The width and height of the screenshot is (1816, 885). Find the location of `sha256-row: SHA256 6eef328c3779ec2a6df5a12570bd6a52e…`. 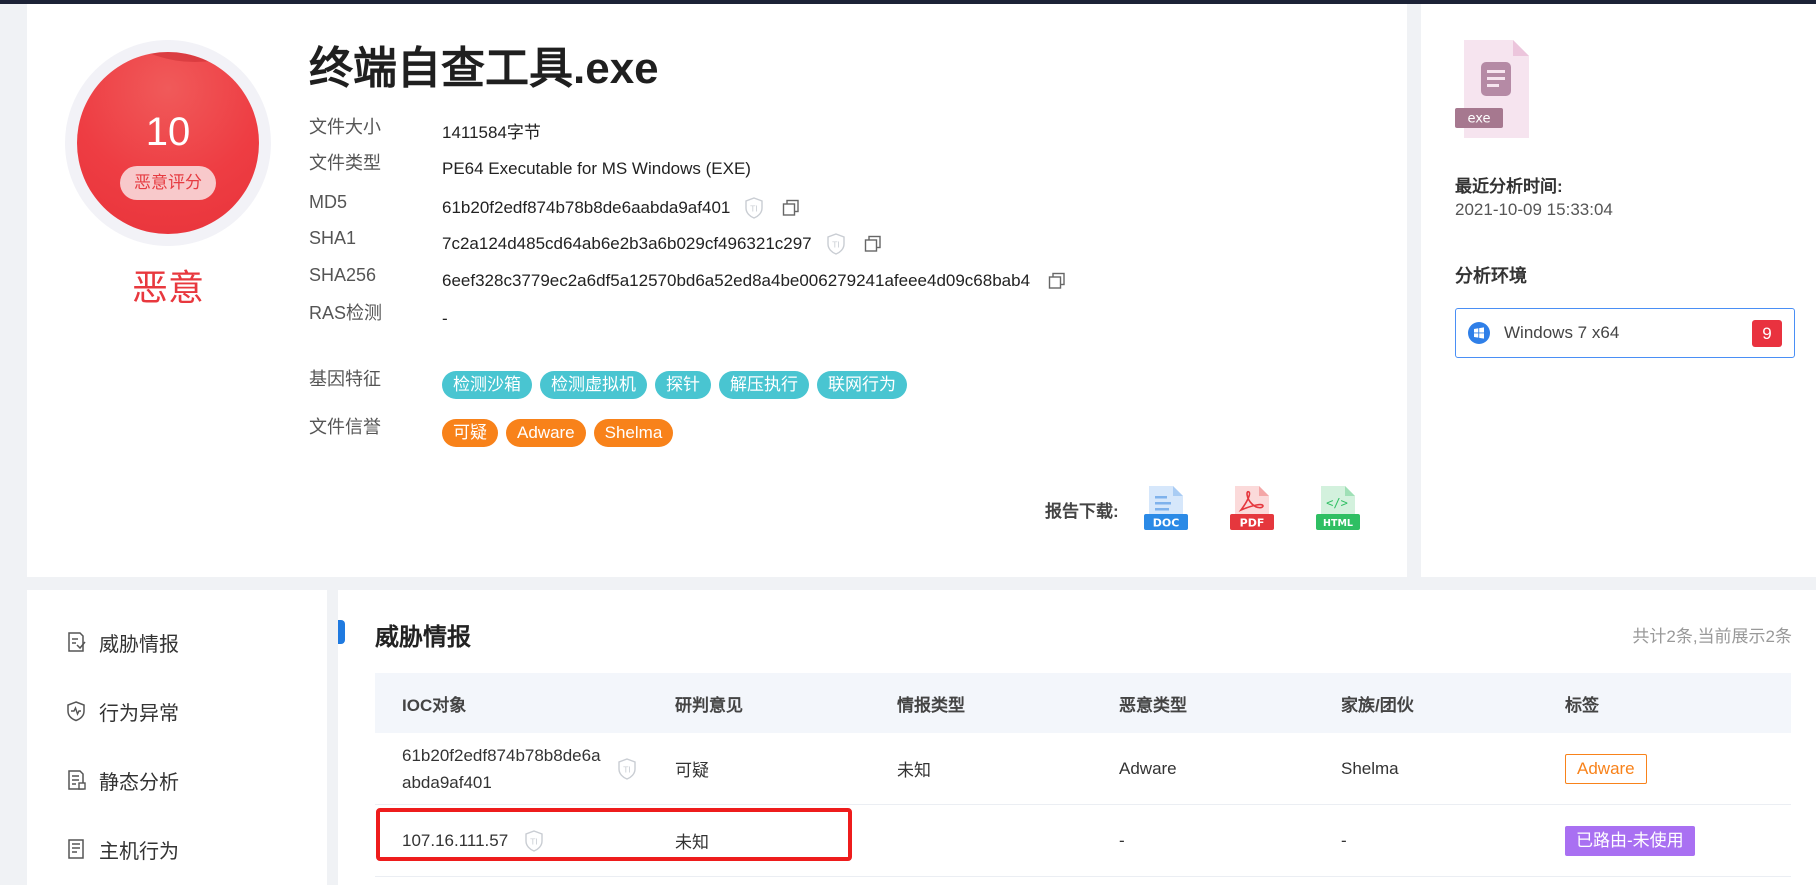

sha256-row: SHA256 6eef328c3779ec2a6df5a12570bd6a52e… is located at coordinates (687, 280).